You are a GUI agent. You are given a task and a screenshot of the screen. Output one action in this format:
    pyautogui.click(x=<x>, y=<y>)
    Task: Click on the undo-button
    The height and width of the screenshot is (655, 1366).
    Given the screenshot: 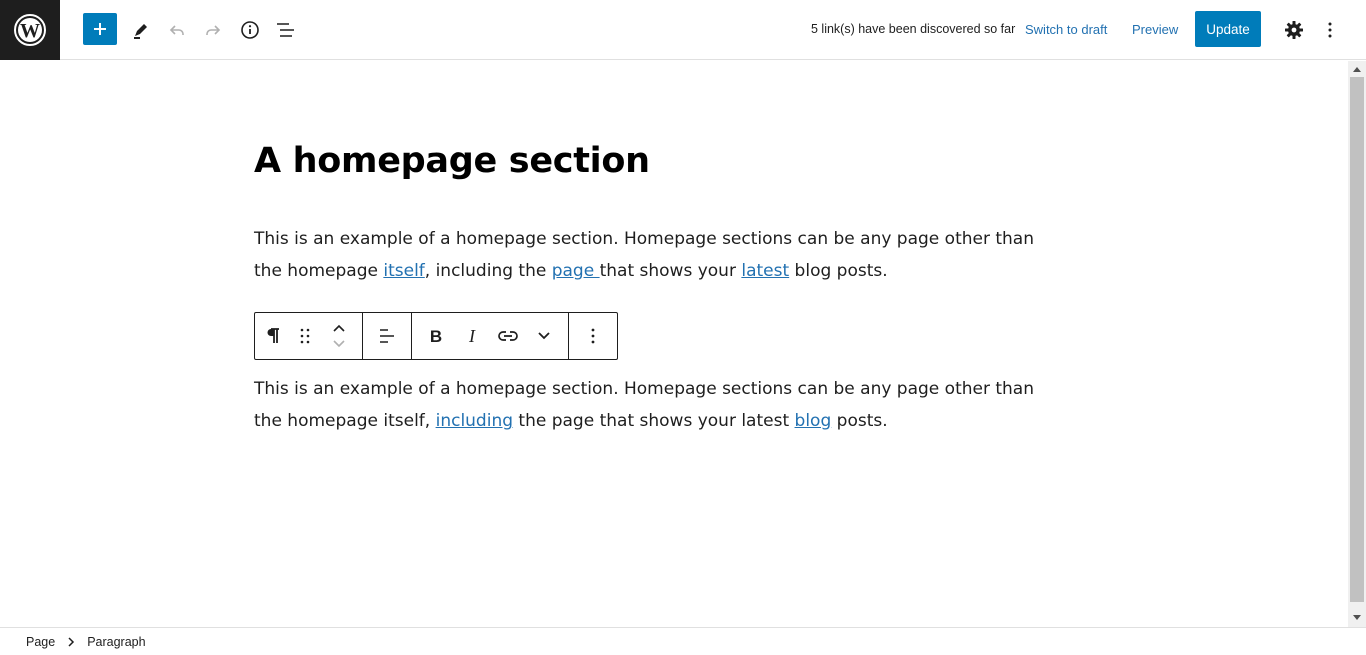 What is the action you would take?
    pyautogui.click(x=177, y=30)
    